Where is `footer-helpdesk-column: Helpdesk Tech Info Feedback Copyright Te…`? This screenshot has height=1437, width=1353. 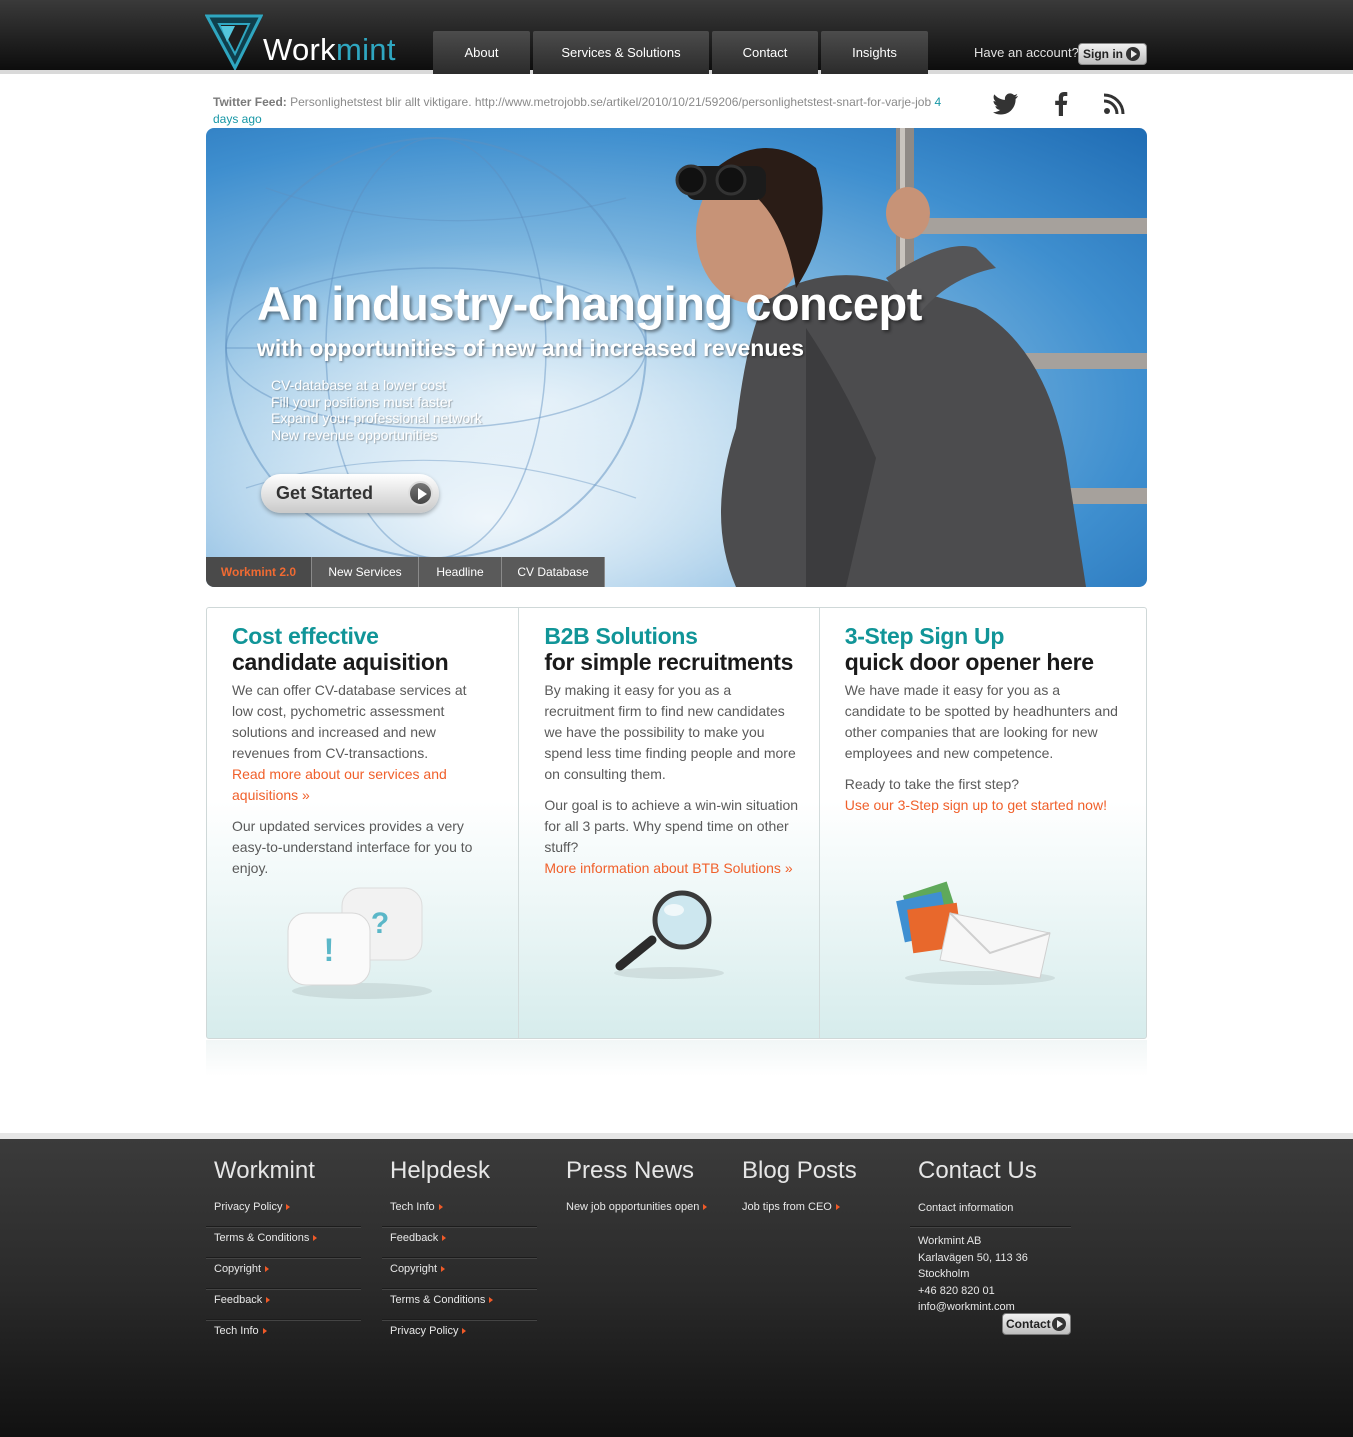 footer-helpdesk-column: Helpdesk Tech Info Feedback Copyright Te… is located at coordinates (459, 1254).